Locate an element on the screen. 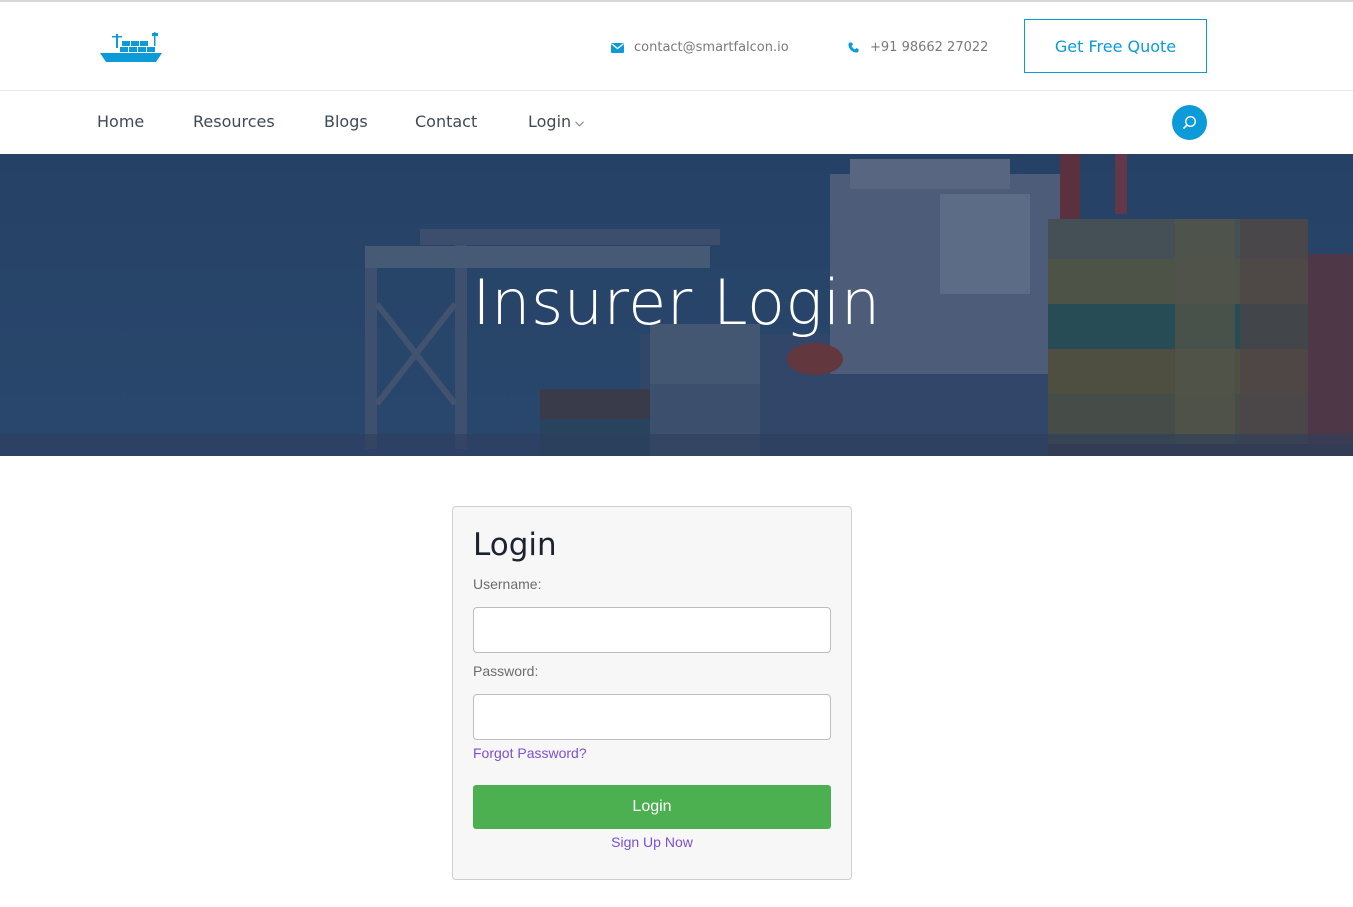 The height and width of the screenshot is (907, 1353). nav-item-blogs: Blogs is located at coordinates (346, 121).